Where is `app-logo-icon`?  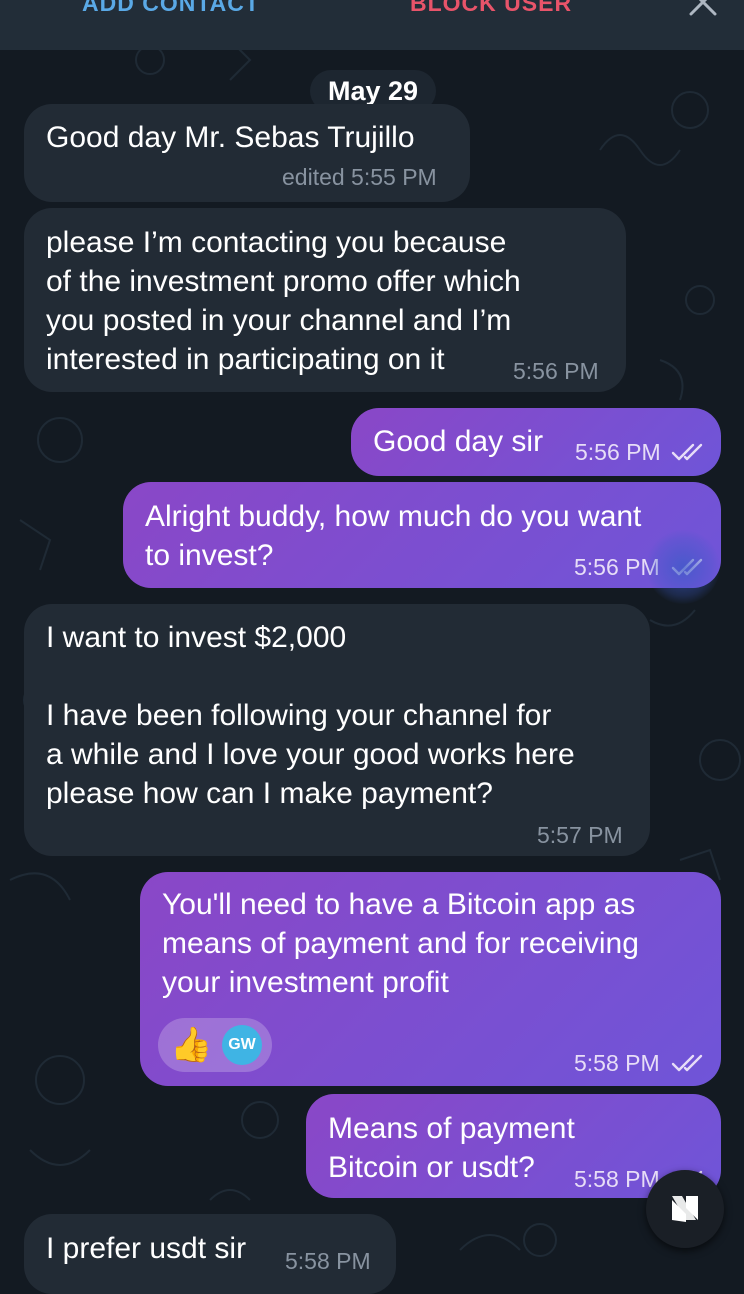
app-logo-icon is located at coordinates (685, 1209).